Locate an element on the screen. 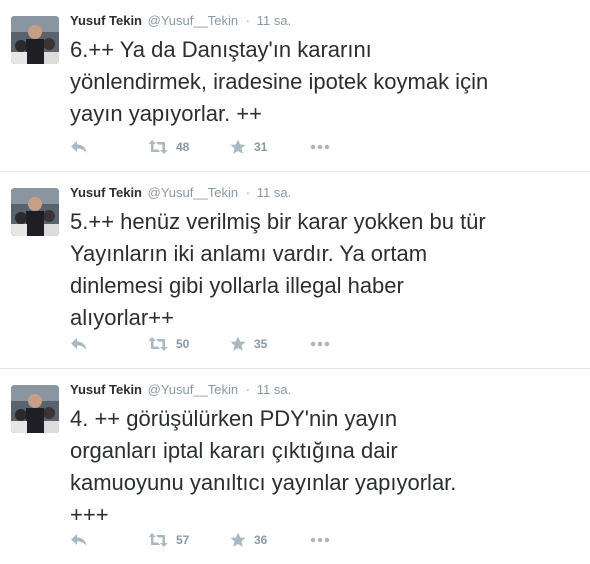 The height and width of the screenshot is (564, 590). favorite-button: 36 is located at coordinates (248, 540).